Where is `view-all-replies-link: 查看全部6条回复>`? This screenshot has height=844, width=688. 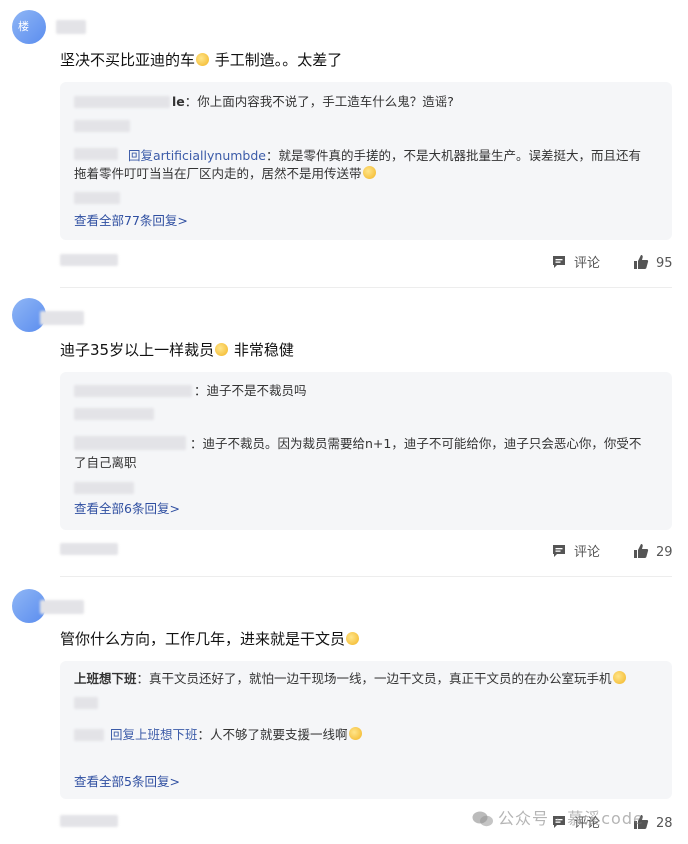 view-all-replies-link: 查看全部6条回复> is located at coordinates (127, 509).